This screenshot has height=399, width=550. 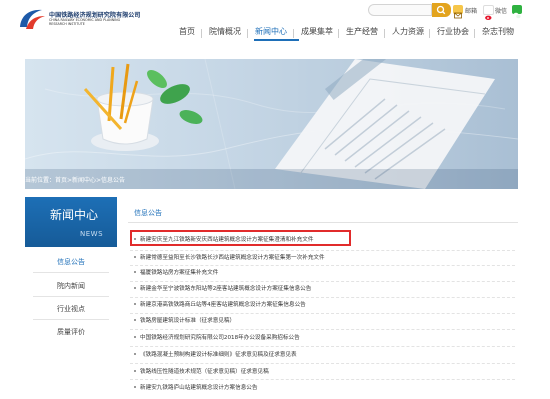 What do you see at coordinates (317, 31) in the screenshot?
I see `nav-achievements: 成果集萃` at bounding box center [317, 31].